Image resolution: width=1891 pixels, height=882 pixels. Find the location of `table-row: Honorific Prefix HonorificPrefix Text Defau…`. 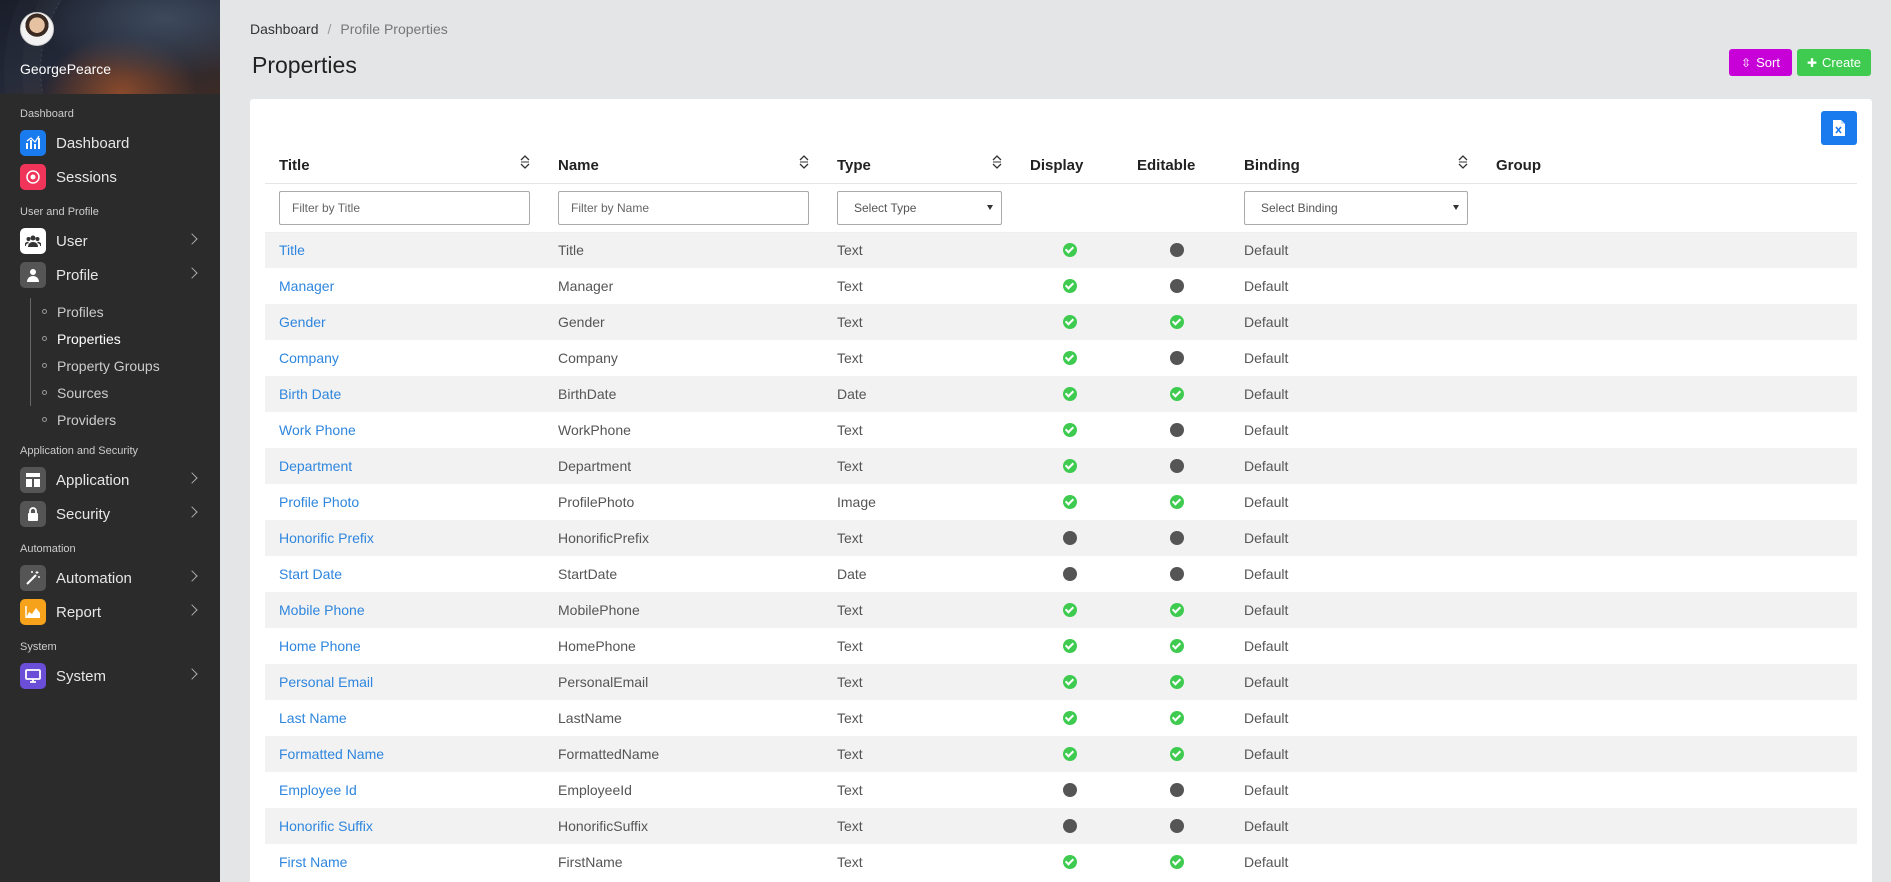

table-row: Honorific Prefix HonorificPrefix Text Defau… is located at coordinates (1061, 538).